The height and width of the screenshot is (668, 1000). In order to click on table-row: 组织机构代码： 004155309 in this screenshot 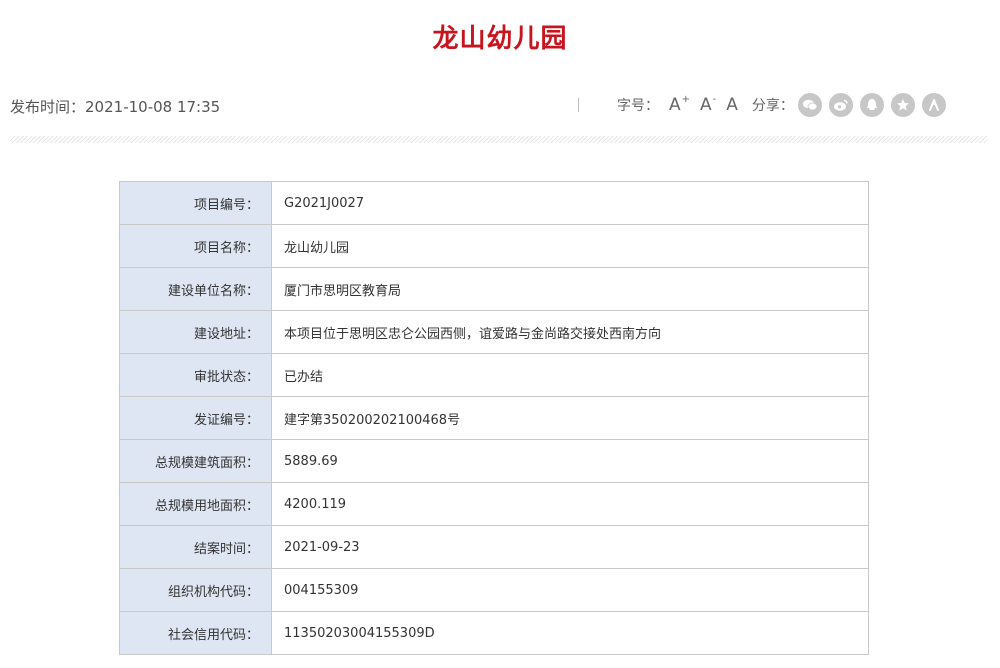, I will do `click(494, 590)`.